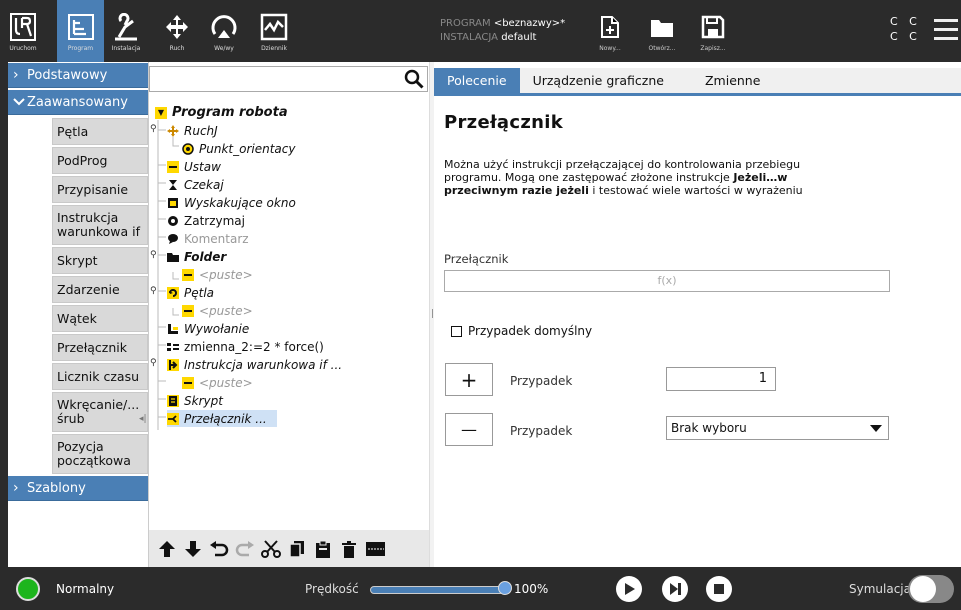 This screenshot has width=961, height=610. I want to click on cmd-home: Pozycja początkowa, so click(100, 454).